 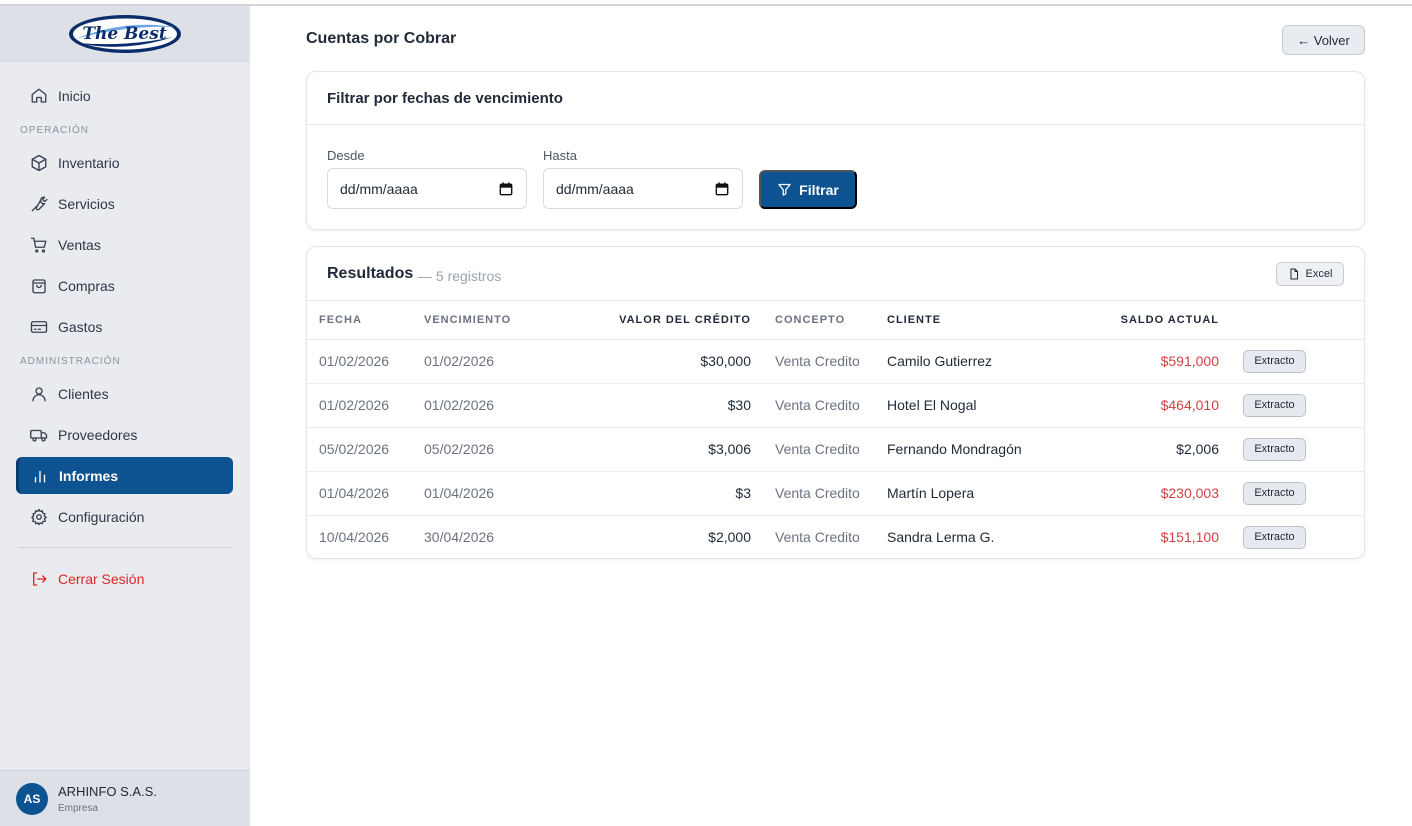 I want to click on cell-saldo: $591,000, so click(x=1158, y=361).